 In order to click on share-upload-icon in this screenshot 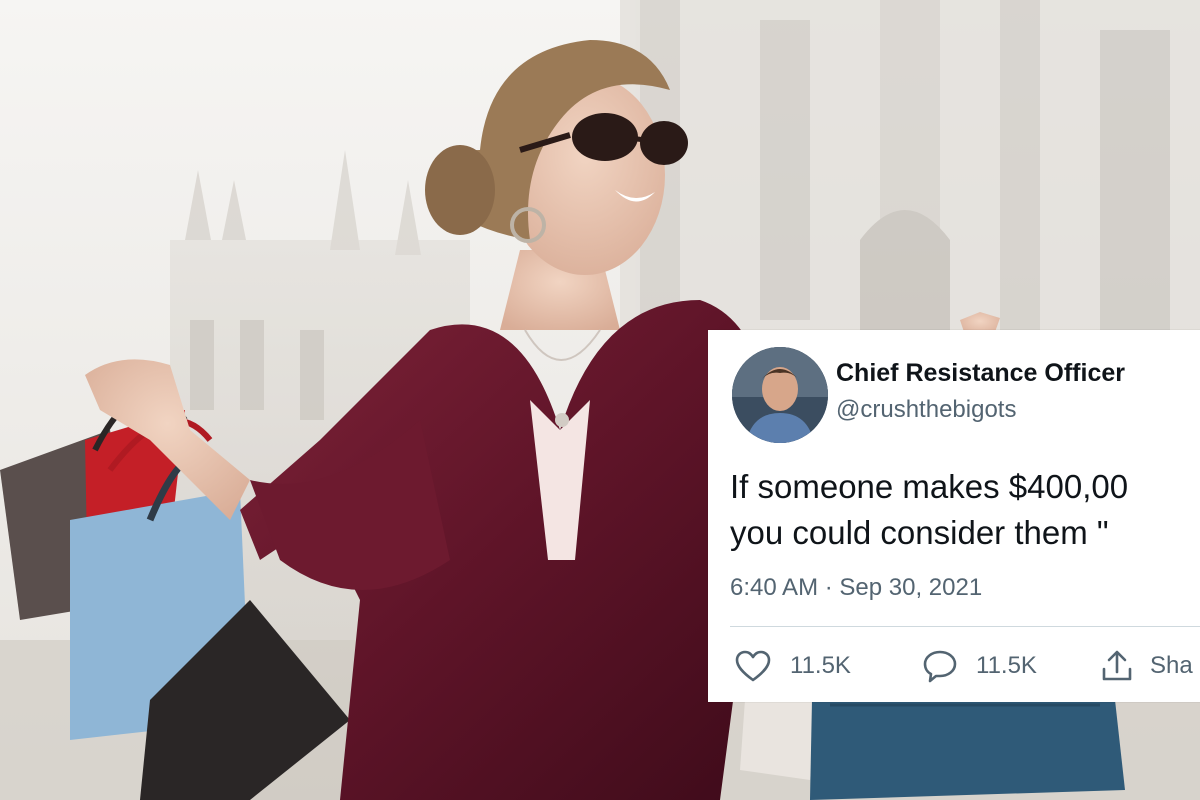, I will do `click(1117, 666)`.